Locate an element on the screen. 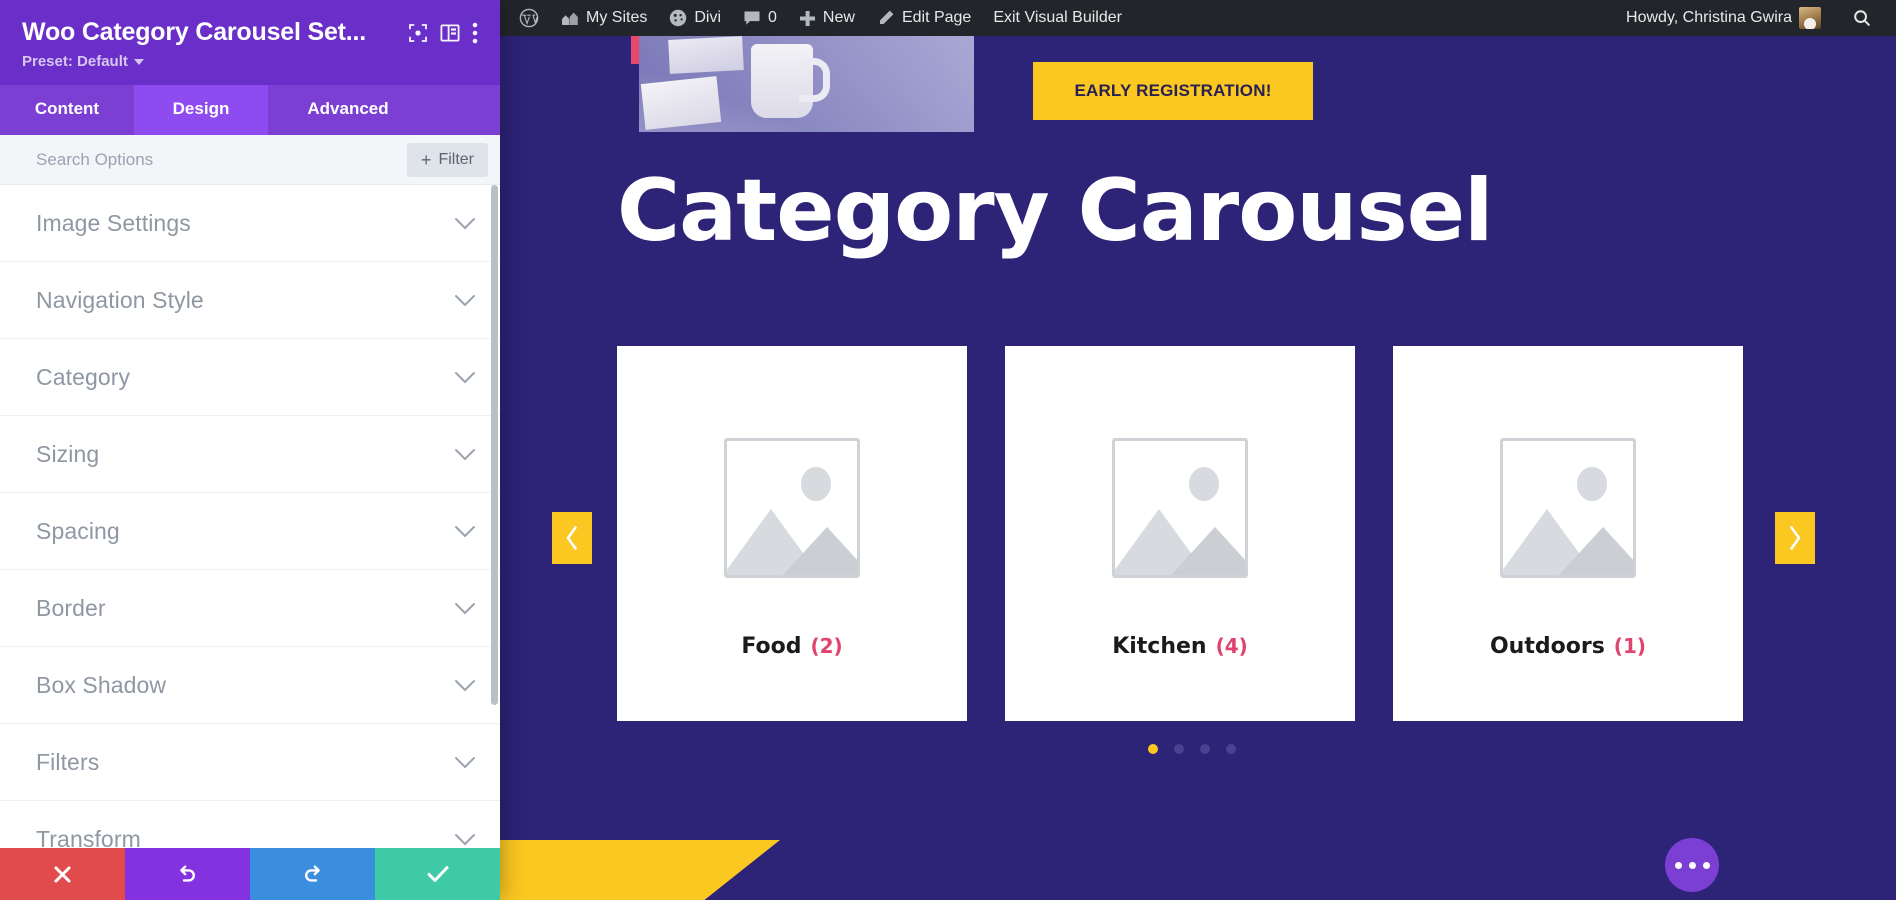  hero-image-mug is located at coordinates (790, 81).